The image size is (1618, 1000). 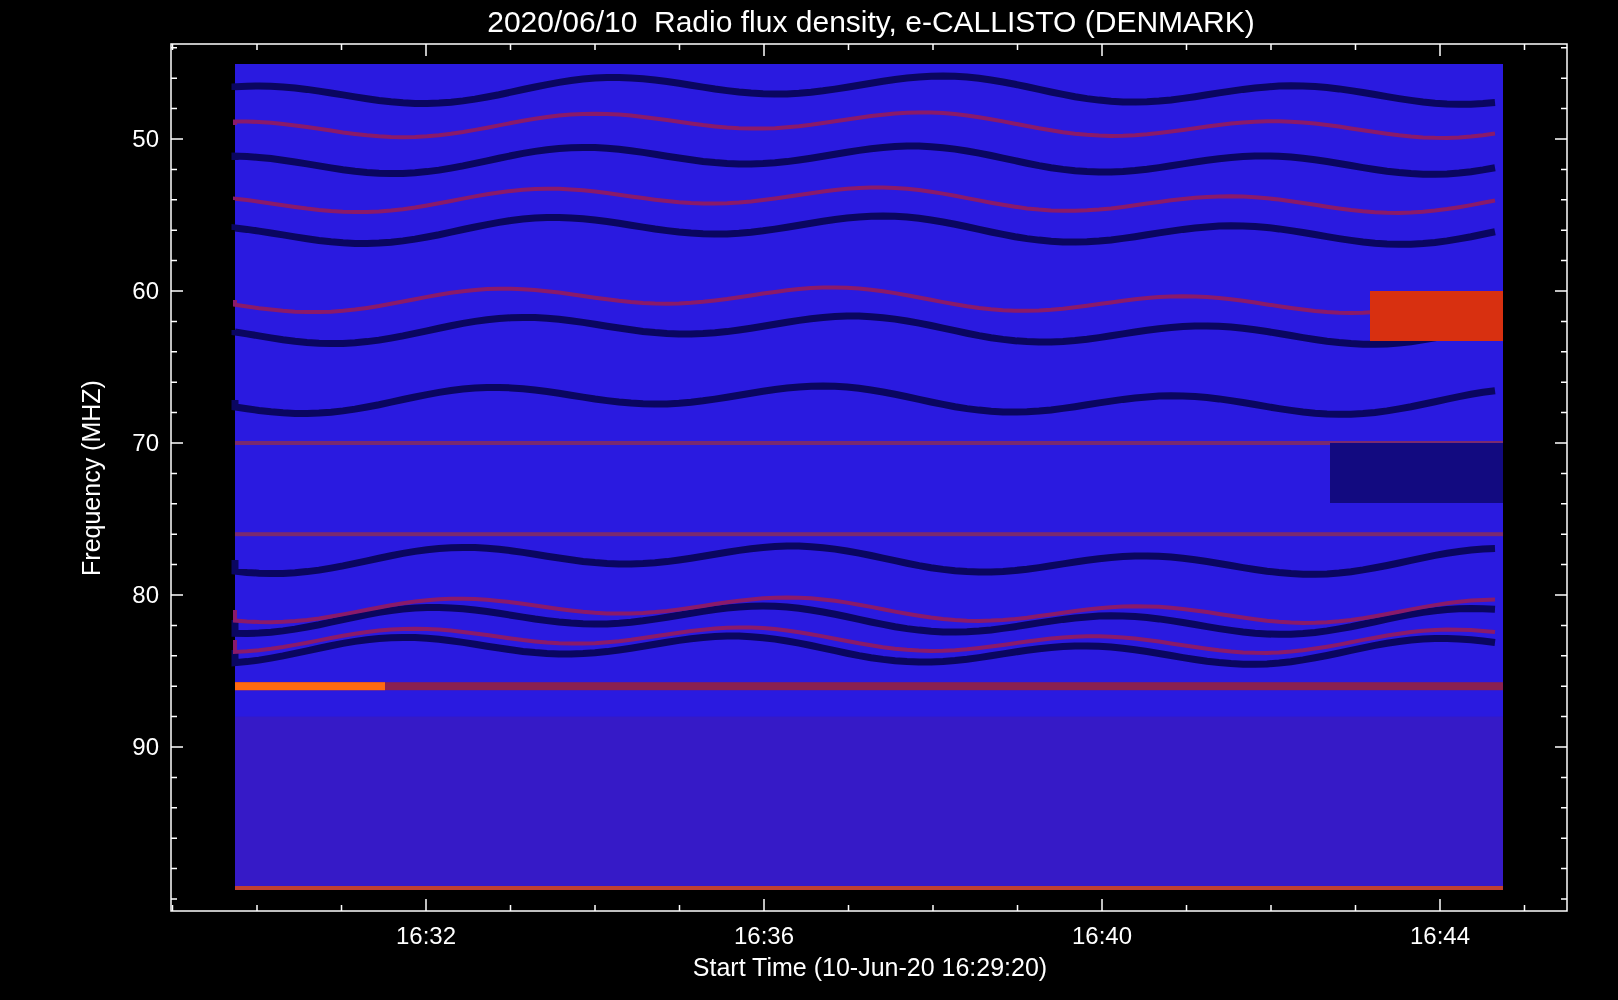 I want to click on y-axis-label: Frequency (MHZ), so click(x=91, y=478).